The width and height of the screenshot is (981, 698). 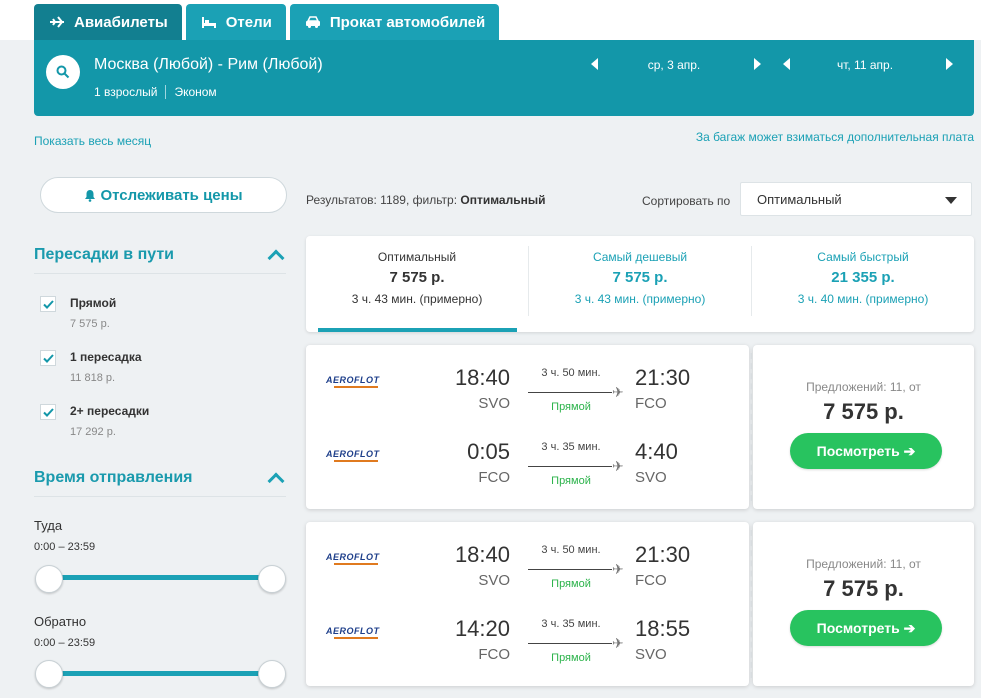 I want to click on departure-time: 0:05, so click(x=488, y=451).